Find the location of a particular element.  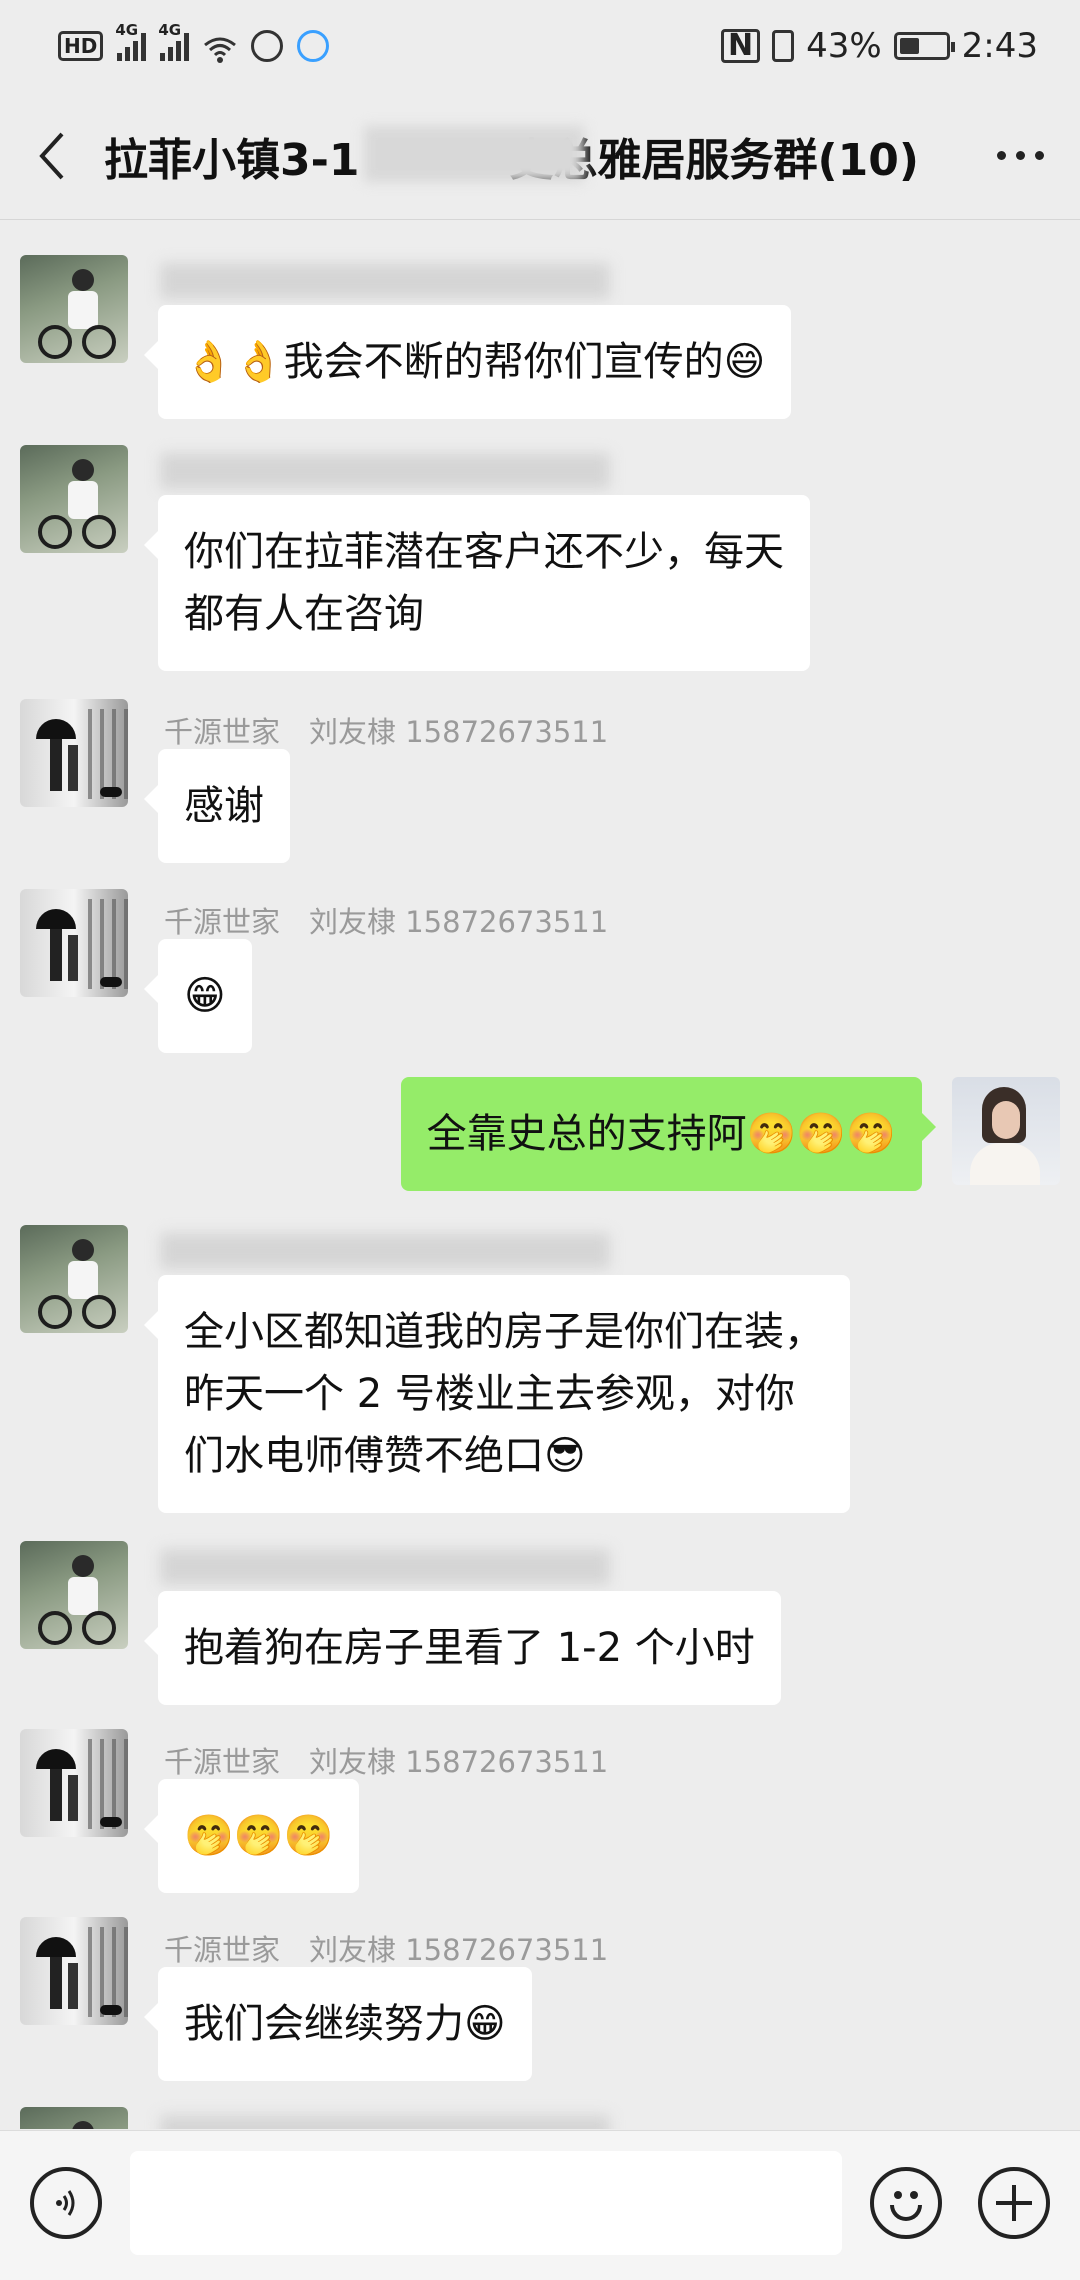

plus-button is located at coordinates (1014, 2203).